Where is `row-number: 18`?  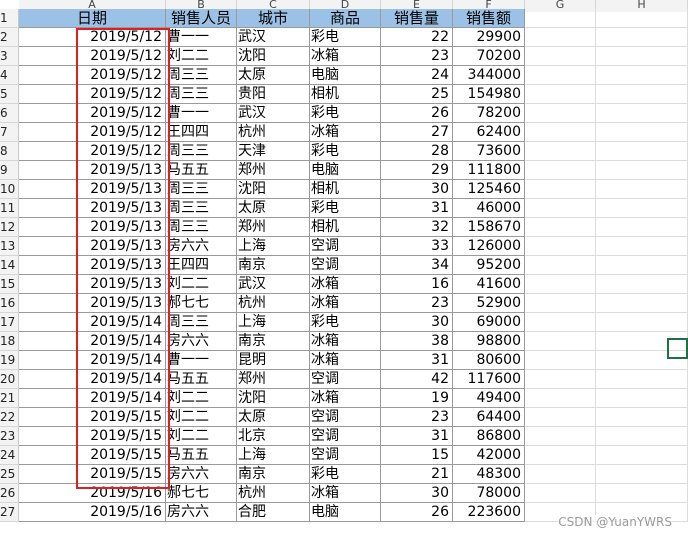
row-number: 18 is located at coordinates (9, 341).